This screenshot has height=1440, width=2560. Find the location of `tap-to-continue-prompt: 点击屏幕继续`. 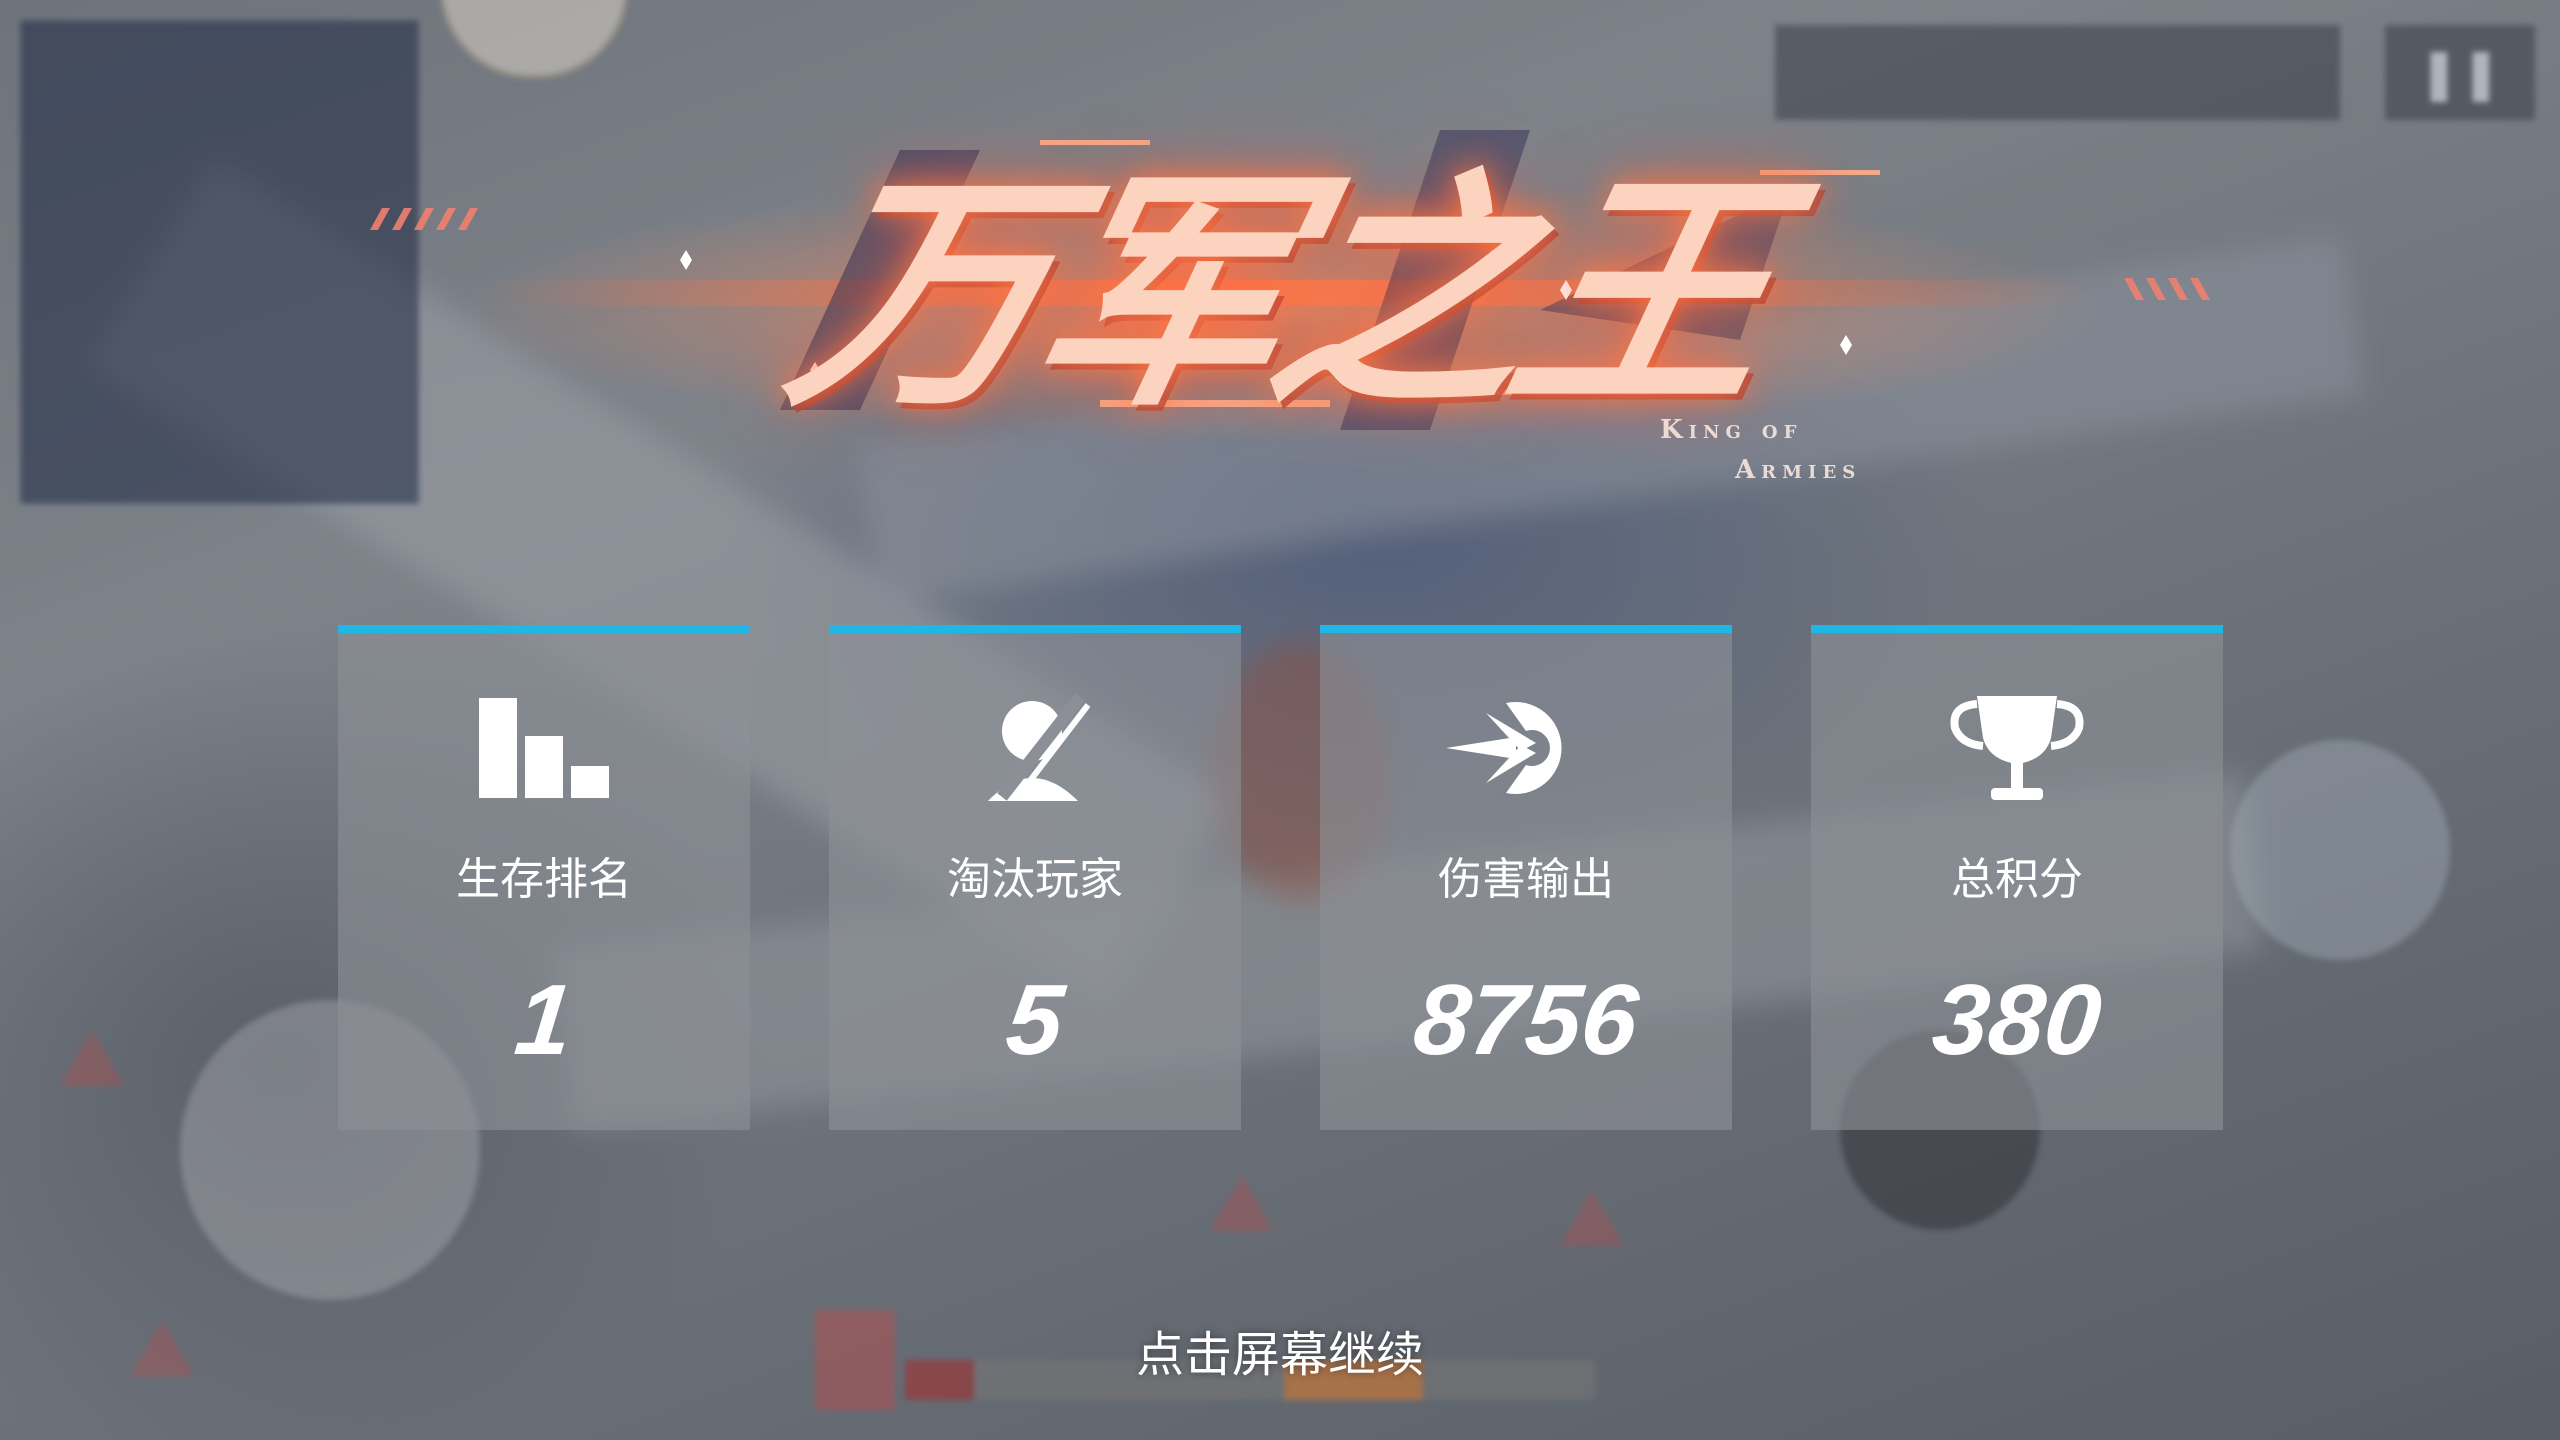

tap-to-continue-prompt: 点击屏幕继续 is located at coordinates (1280, 1350).